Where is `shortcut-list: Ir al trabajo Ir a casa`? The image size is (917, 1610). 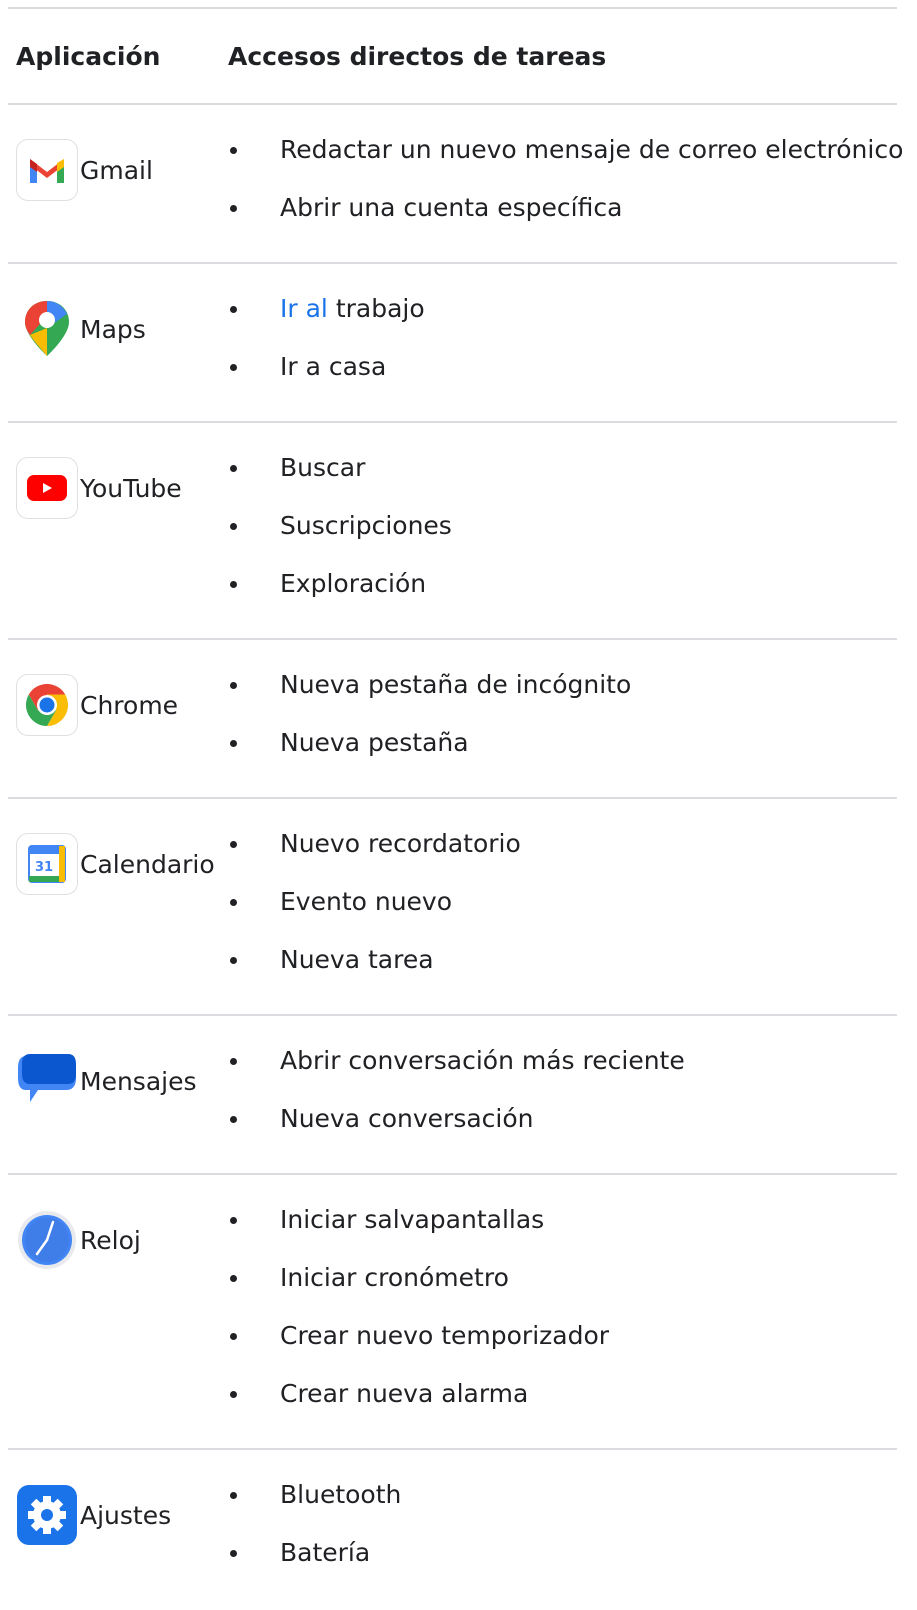
shortcut-list: Ir al trabajo Ir a casa is located at coordinates (452, 338).